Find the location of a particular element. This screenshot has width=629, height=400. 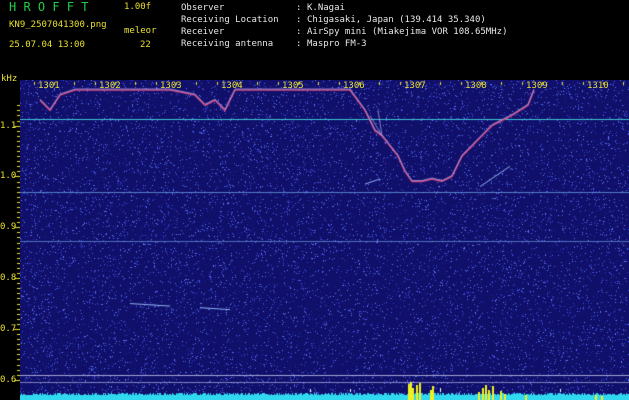

x-tick-label: 1305 is located at coordinates (293, 86).